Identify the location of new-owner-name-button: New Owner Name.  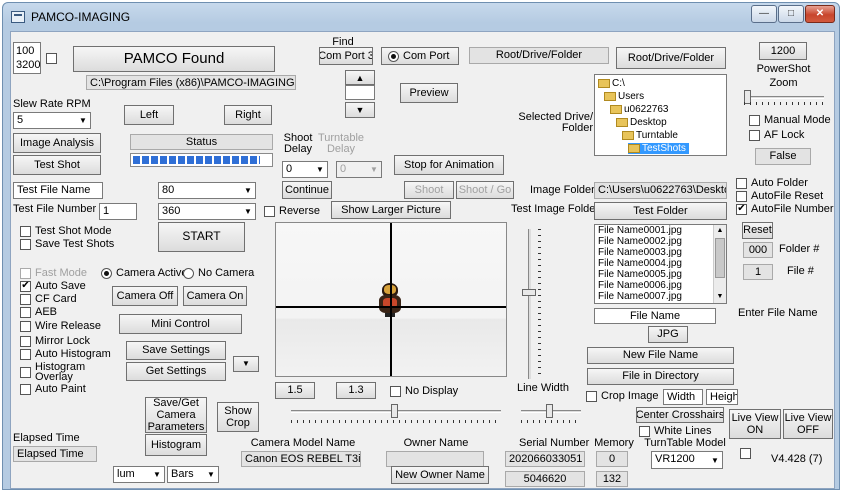
(440, 475).